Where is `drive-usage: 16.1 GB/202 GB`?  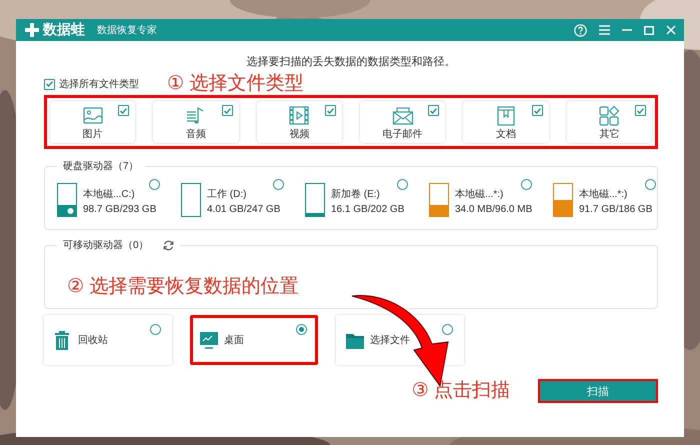 drive-usage: 16.1 GB/202 GB is located at coordinates (367, 209).